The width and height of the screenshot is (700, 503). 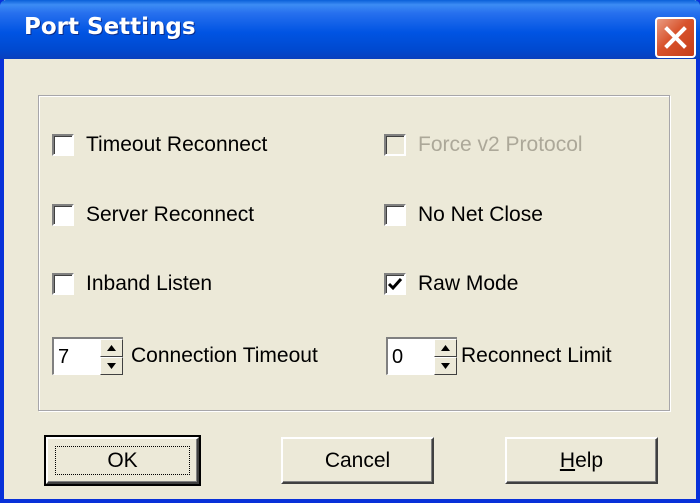 What do you see at coordinates (63, 145) in the screenshot?
I see `timeout-reconnect-box` at bounding box center [63, 145].